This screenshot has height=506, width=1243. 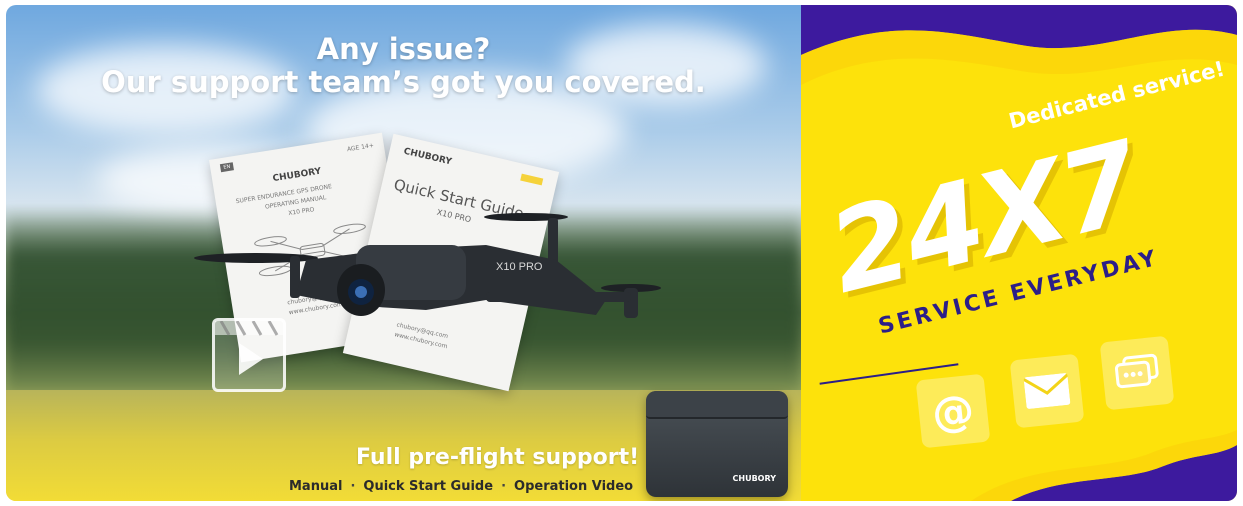 I want to click on headline-line2: Our support team’s got you covered., so click(x=403, y=82).